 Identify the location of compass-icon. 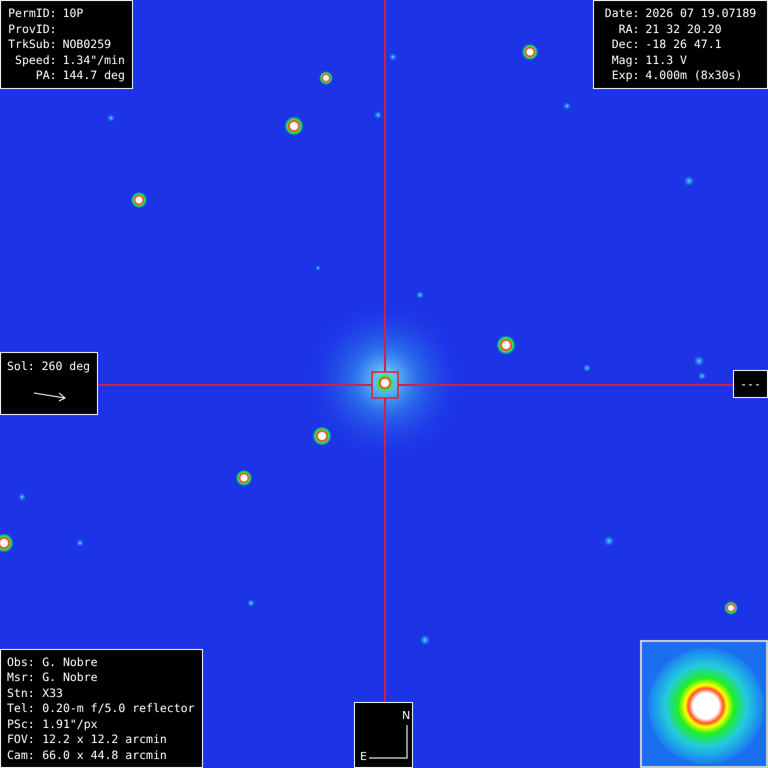
(388, 742).